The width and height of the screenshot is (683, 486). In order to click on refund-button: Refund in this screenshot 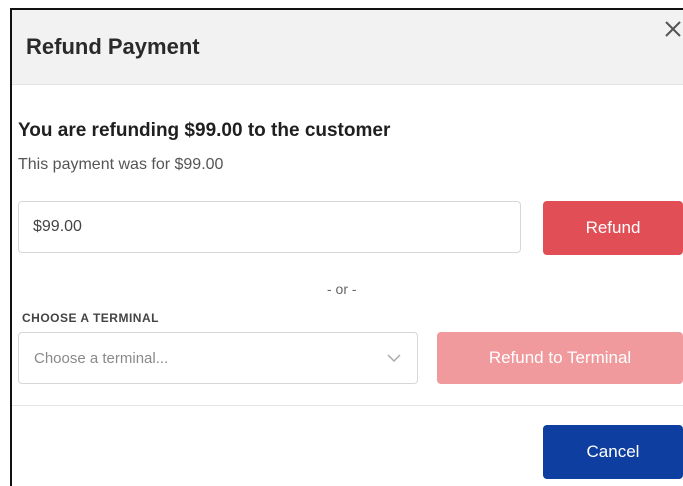, I will do `click(613, 228)`.